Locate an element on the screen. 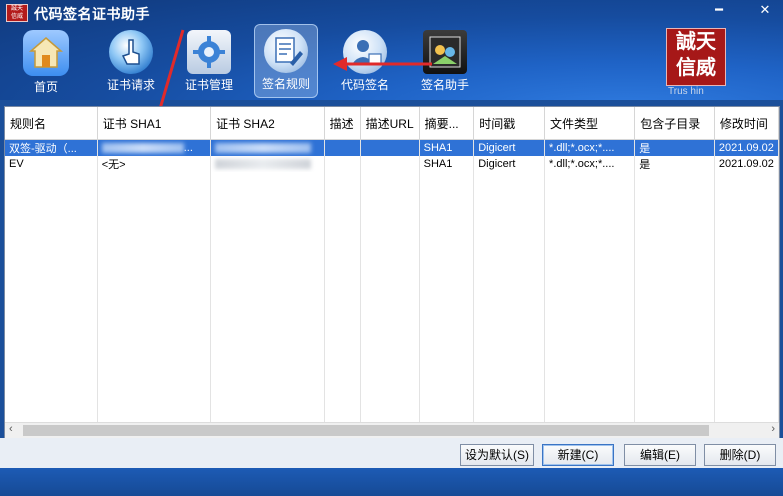  brand-line-1: 誠天 is located at coordinates (696, 42).